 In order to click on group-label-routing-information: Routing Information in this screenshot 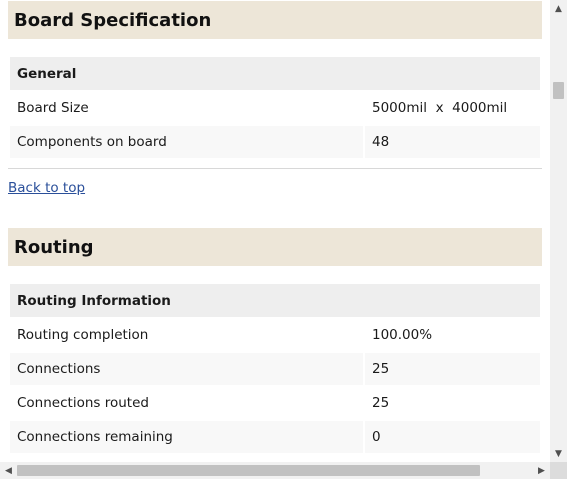, I will do `click(275, 300)`.